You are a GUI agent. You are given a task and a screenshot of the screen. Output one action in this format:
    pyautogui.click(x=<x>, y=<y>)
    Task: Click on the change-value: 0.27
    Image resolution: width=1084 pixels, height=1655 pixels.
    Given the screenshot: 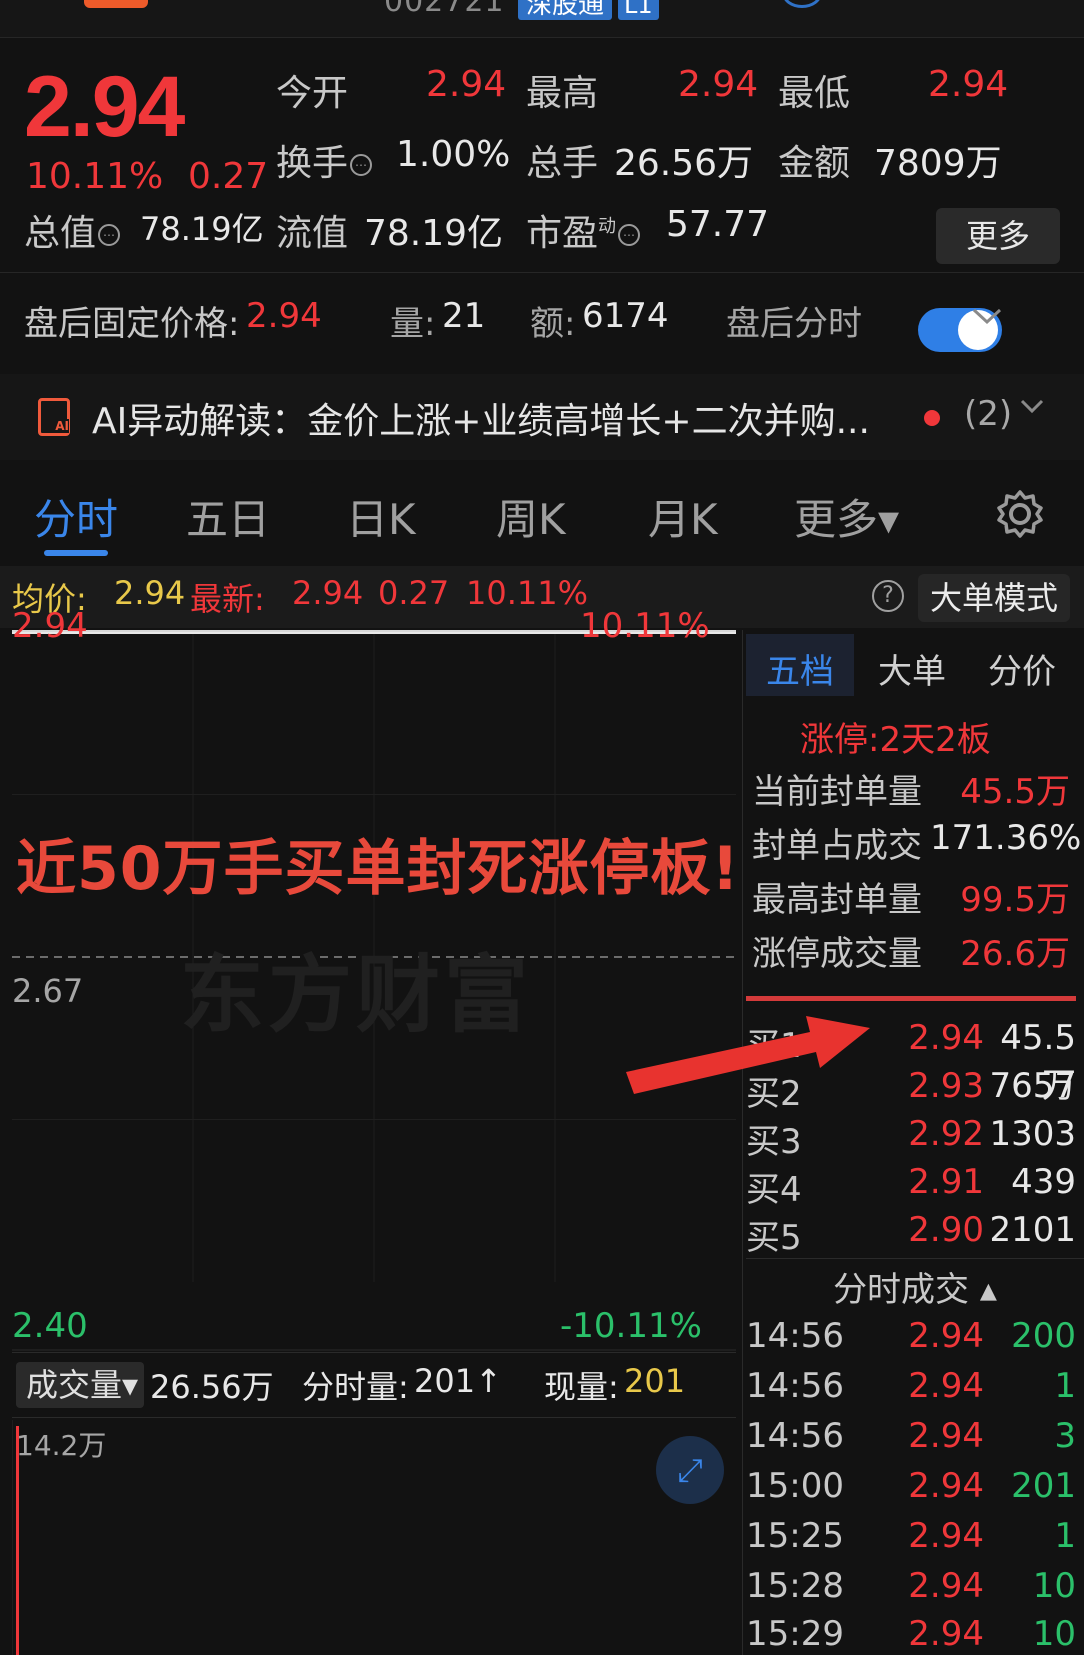 What is the action you would take?
    pyautogui.click(x=228, y=176)
    